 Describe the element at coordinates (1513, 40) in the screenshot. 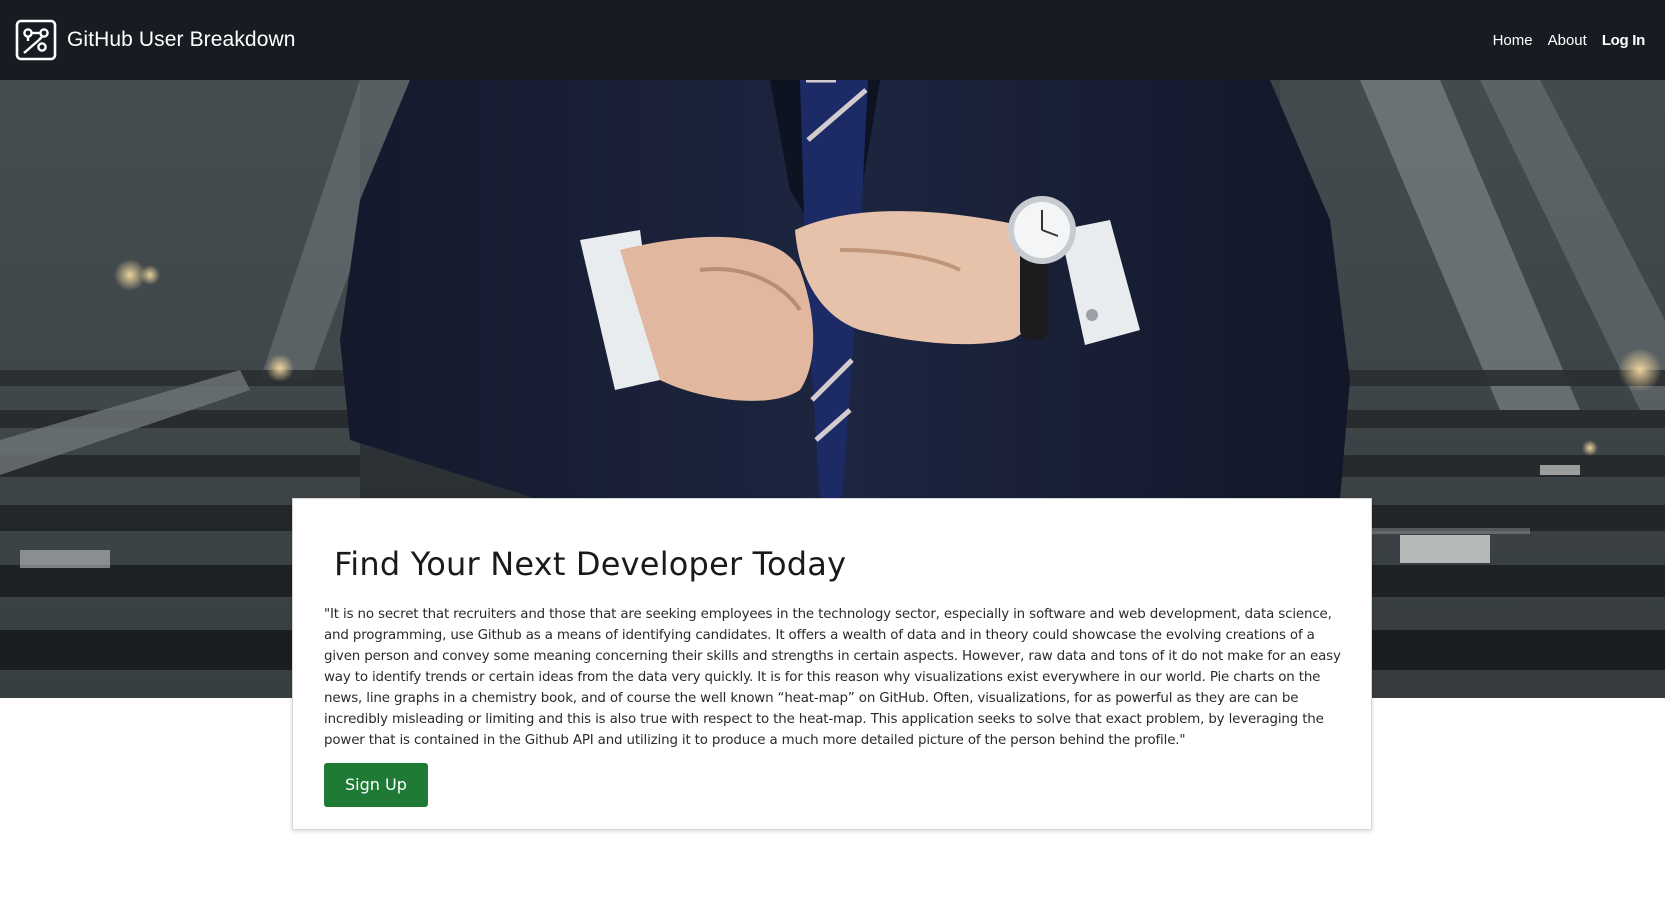

I see `nav-home-link: Home` at that location.